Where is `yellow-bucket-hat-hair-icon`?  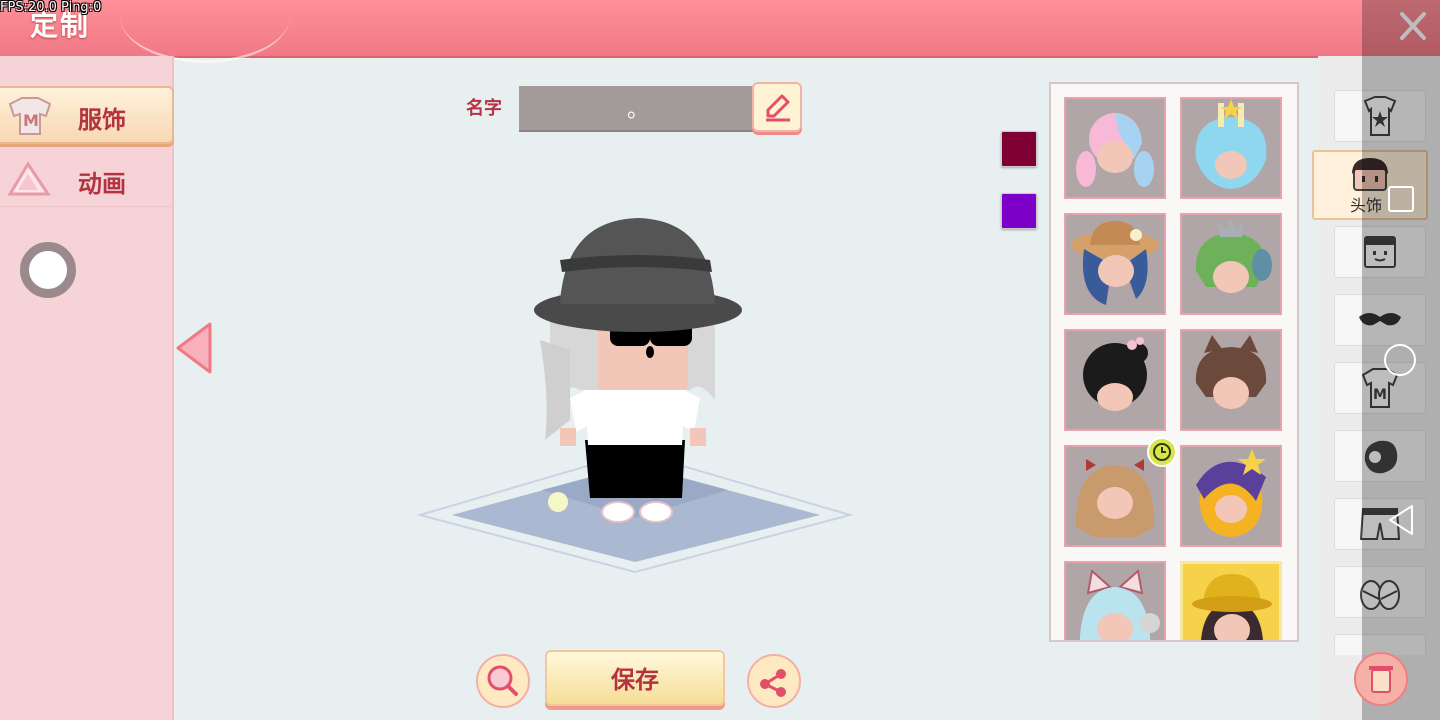 yellow-bucket-hat-hair-icon is located at coordinates (1232, 607).